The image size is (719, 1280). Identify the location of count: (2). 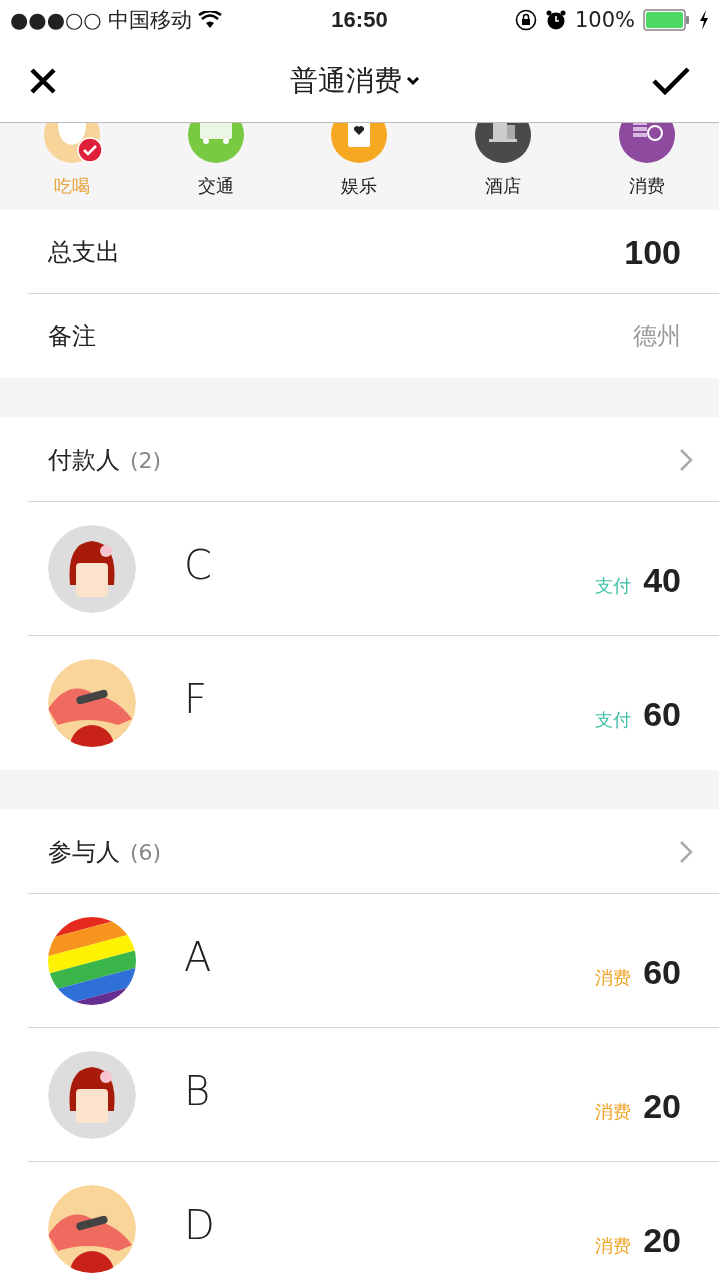
(146, 460).